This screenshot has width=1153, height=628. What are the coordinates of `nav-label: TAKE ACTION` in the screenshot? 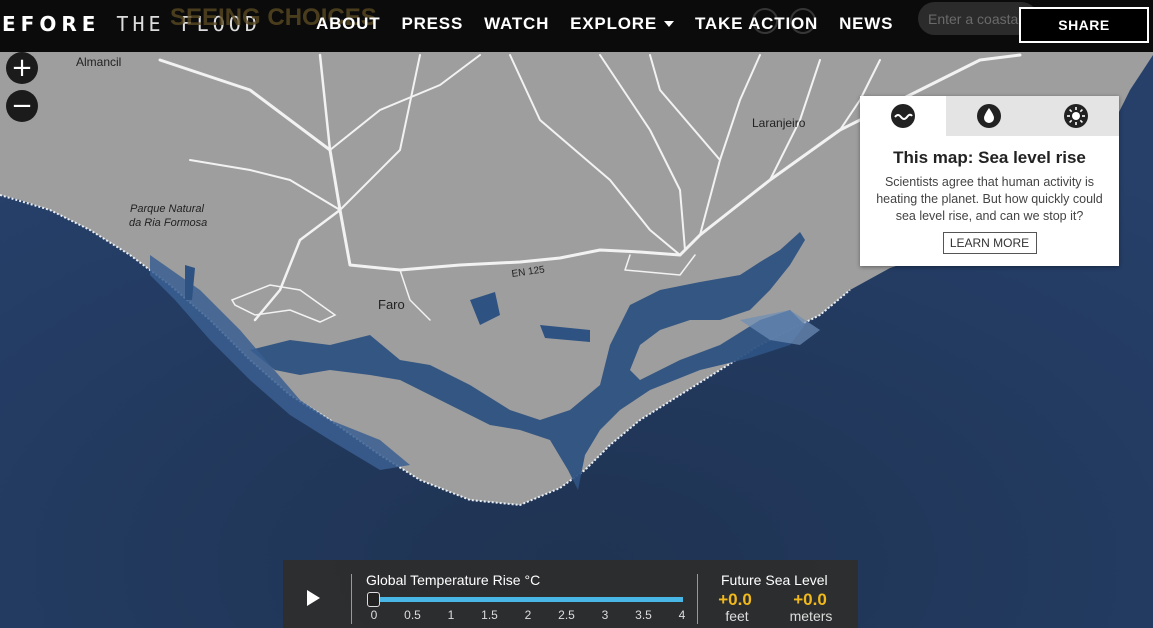 It's located at (757, 23).